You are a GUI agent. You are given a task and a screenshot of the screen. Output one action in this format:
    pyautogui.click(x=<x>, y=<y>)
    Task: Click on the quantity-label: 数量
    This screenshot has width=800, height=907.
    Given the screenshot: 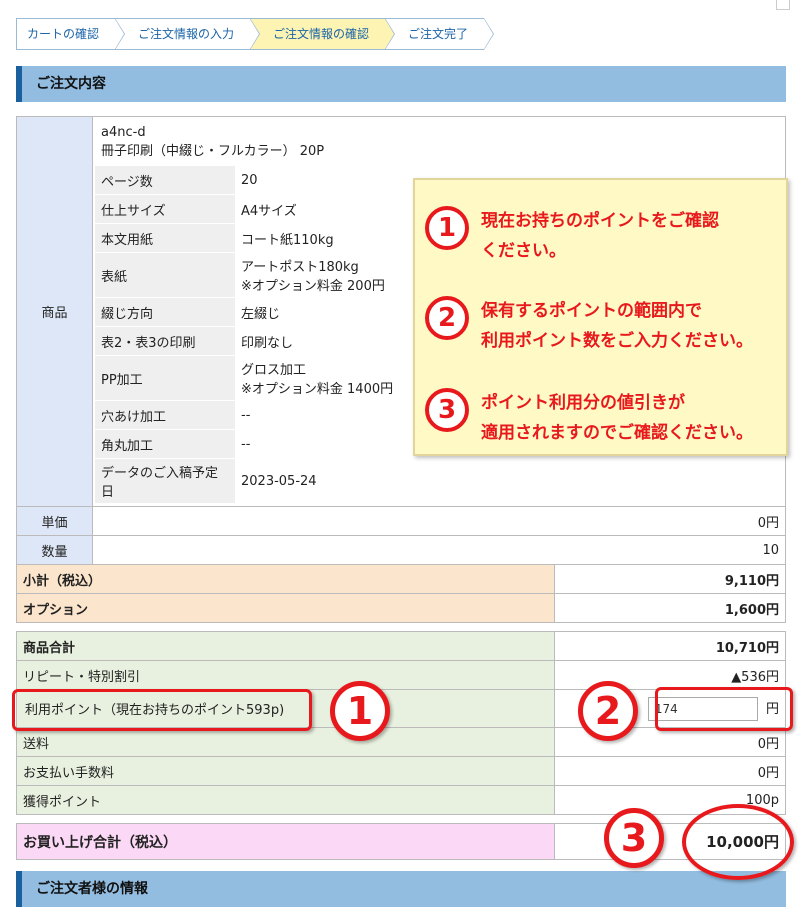 What is the action you would take?
    pyautogui.click(x=54, y=550)
    